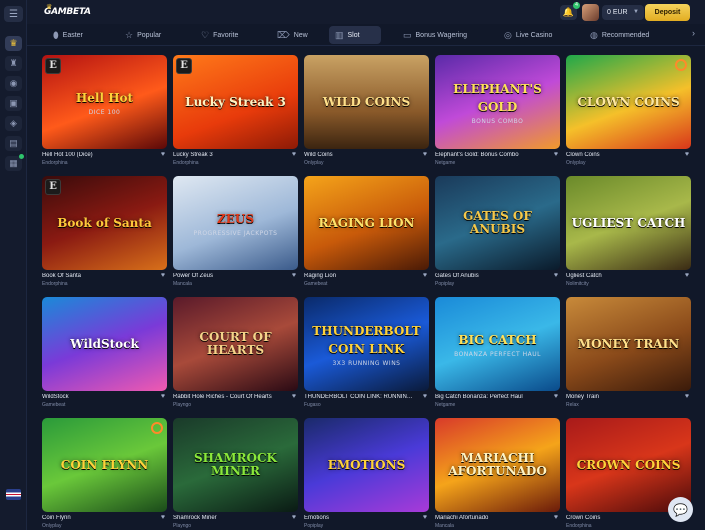 The height and width of the screenshot is (530, 705). Describe the element at coordinates (680, 509) in the screenshot. I see `chat-support-button: 💬` at that location.